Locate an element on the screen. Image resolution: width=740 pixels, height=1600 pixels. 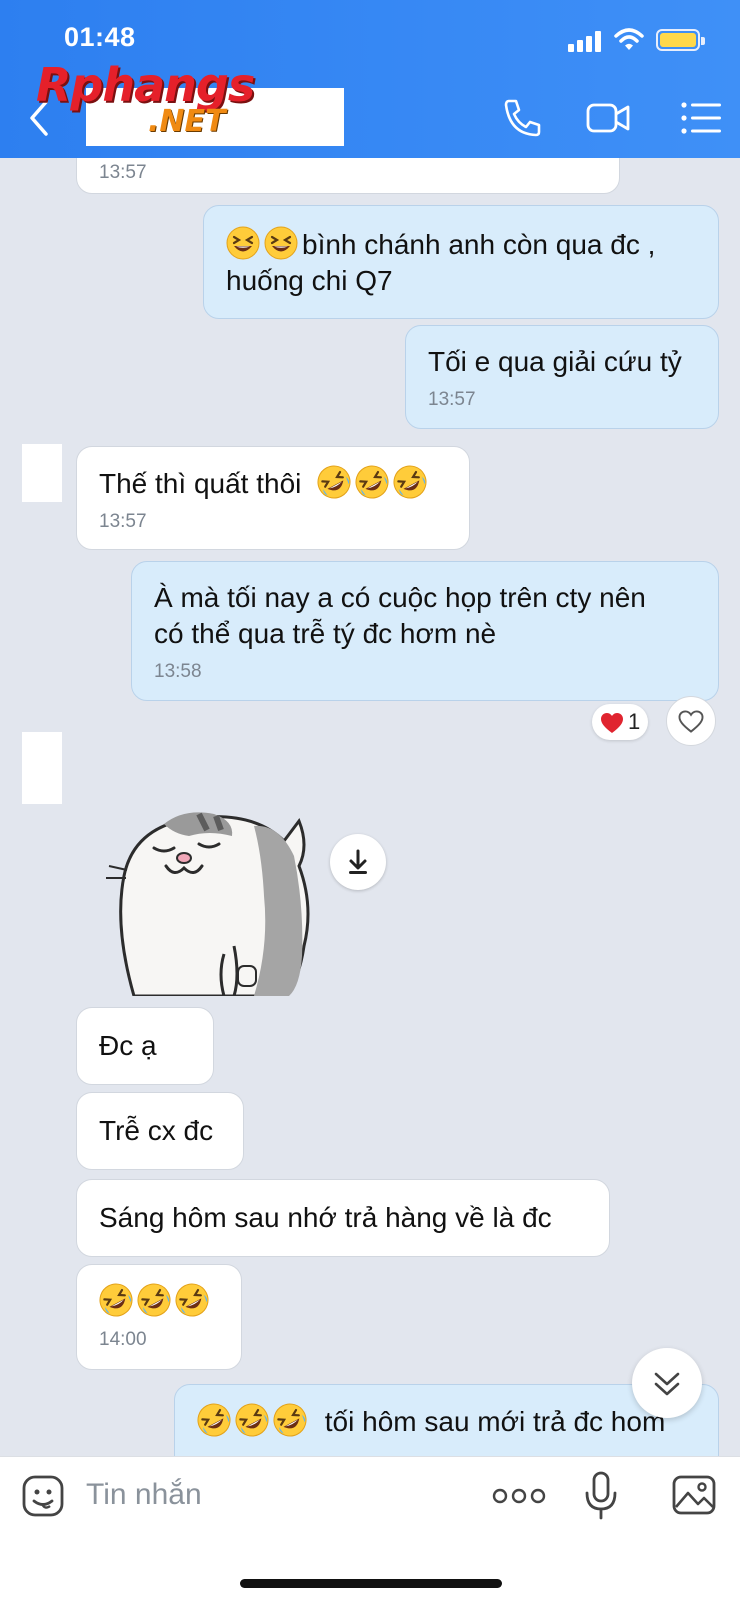
wifi-icon is located at coordinates (629, 39).